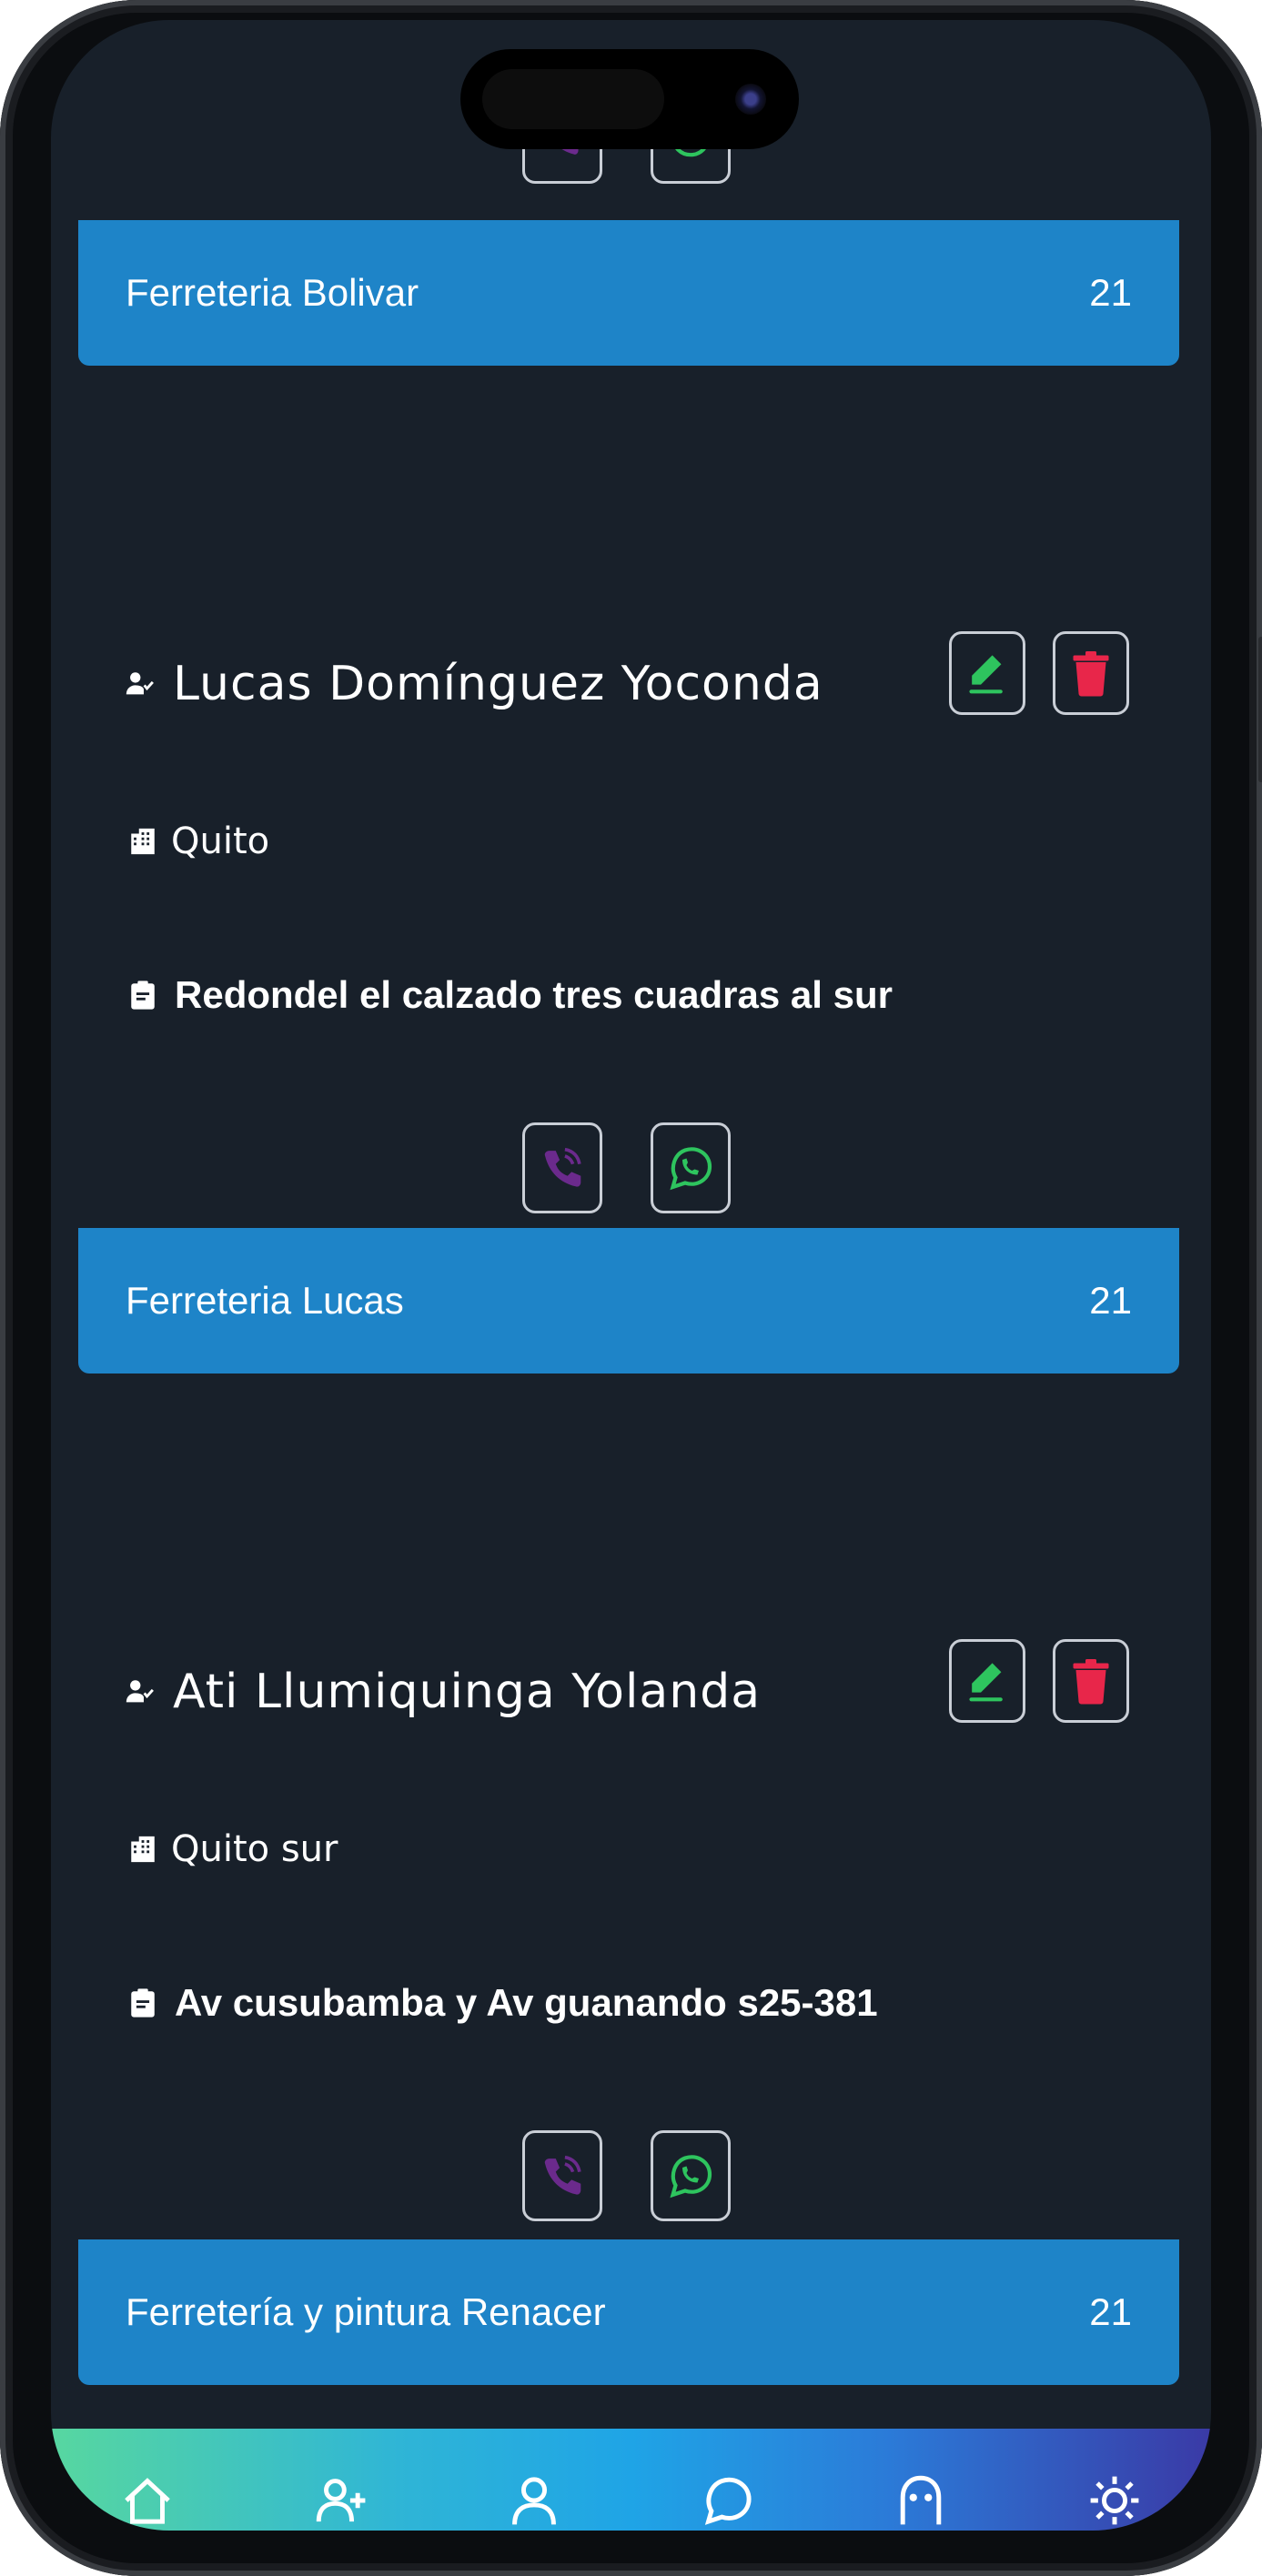 The height and width of the screenshot is (2576, 1262). What do you see at coordinates (1115, 2500) in the screenshot?
I see `settings-icon` at bounding box center [1115, 2500].